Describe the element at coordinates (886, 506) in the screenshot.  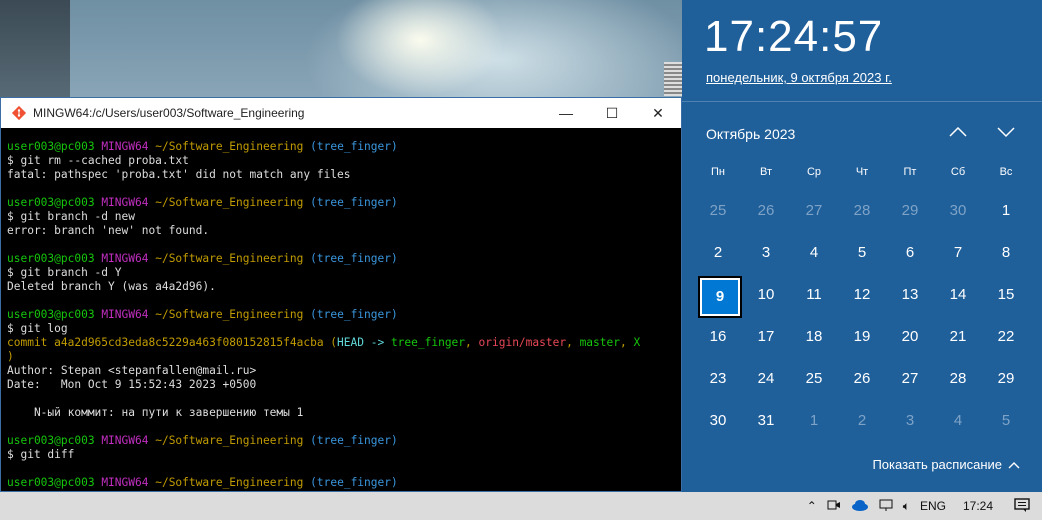
I see `network-icon` at that location.